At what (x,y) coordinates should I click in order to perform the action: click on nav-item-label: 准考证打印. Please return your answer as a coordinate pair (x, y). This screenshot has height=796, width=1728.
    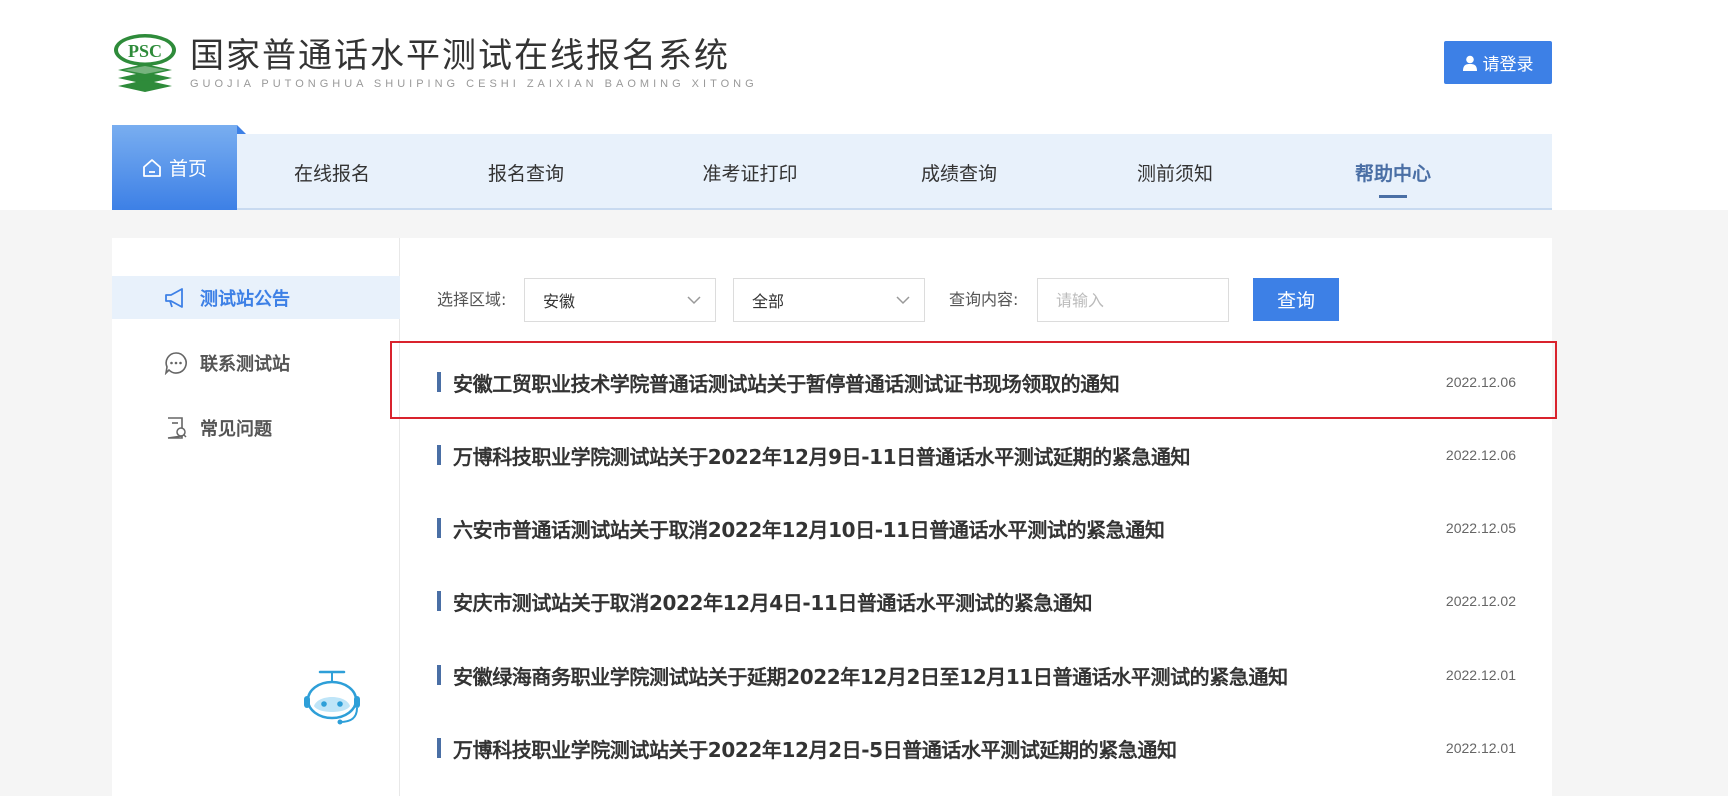
    Looking at the image, I should click on (750, 173).